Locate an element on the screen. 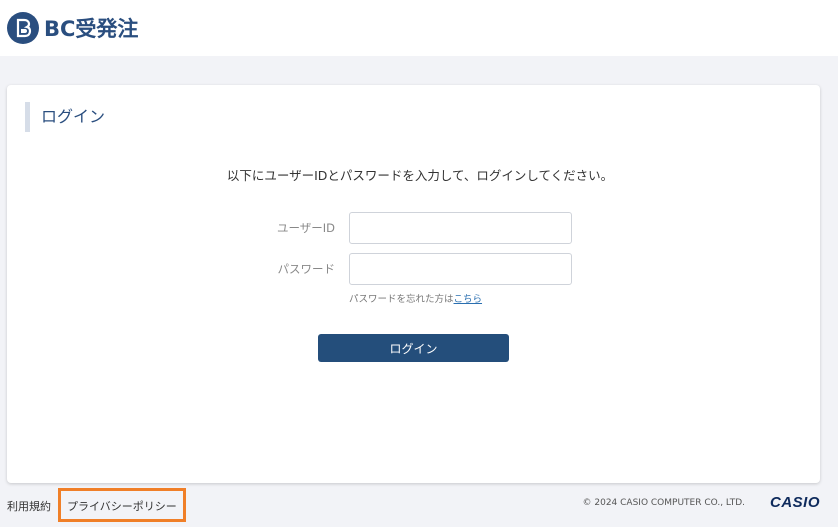 The image size is (838, 527). logo-mark-icon is located at coordinates (23, 28).